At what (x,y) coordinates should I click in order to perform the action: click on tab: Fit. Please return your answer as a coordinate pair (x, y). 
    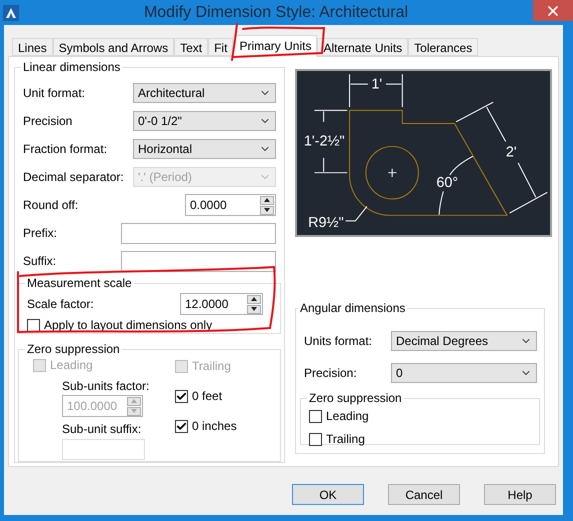
    Looking at the image, I should click on (221, 47).